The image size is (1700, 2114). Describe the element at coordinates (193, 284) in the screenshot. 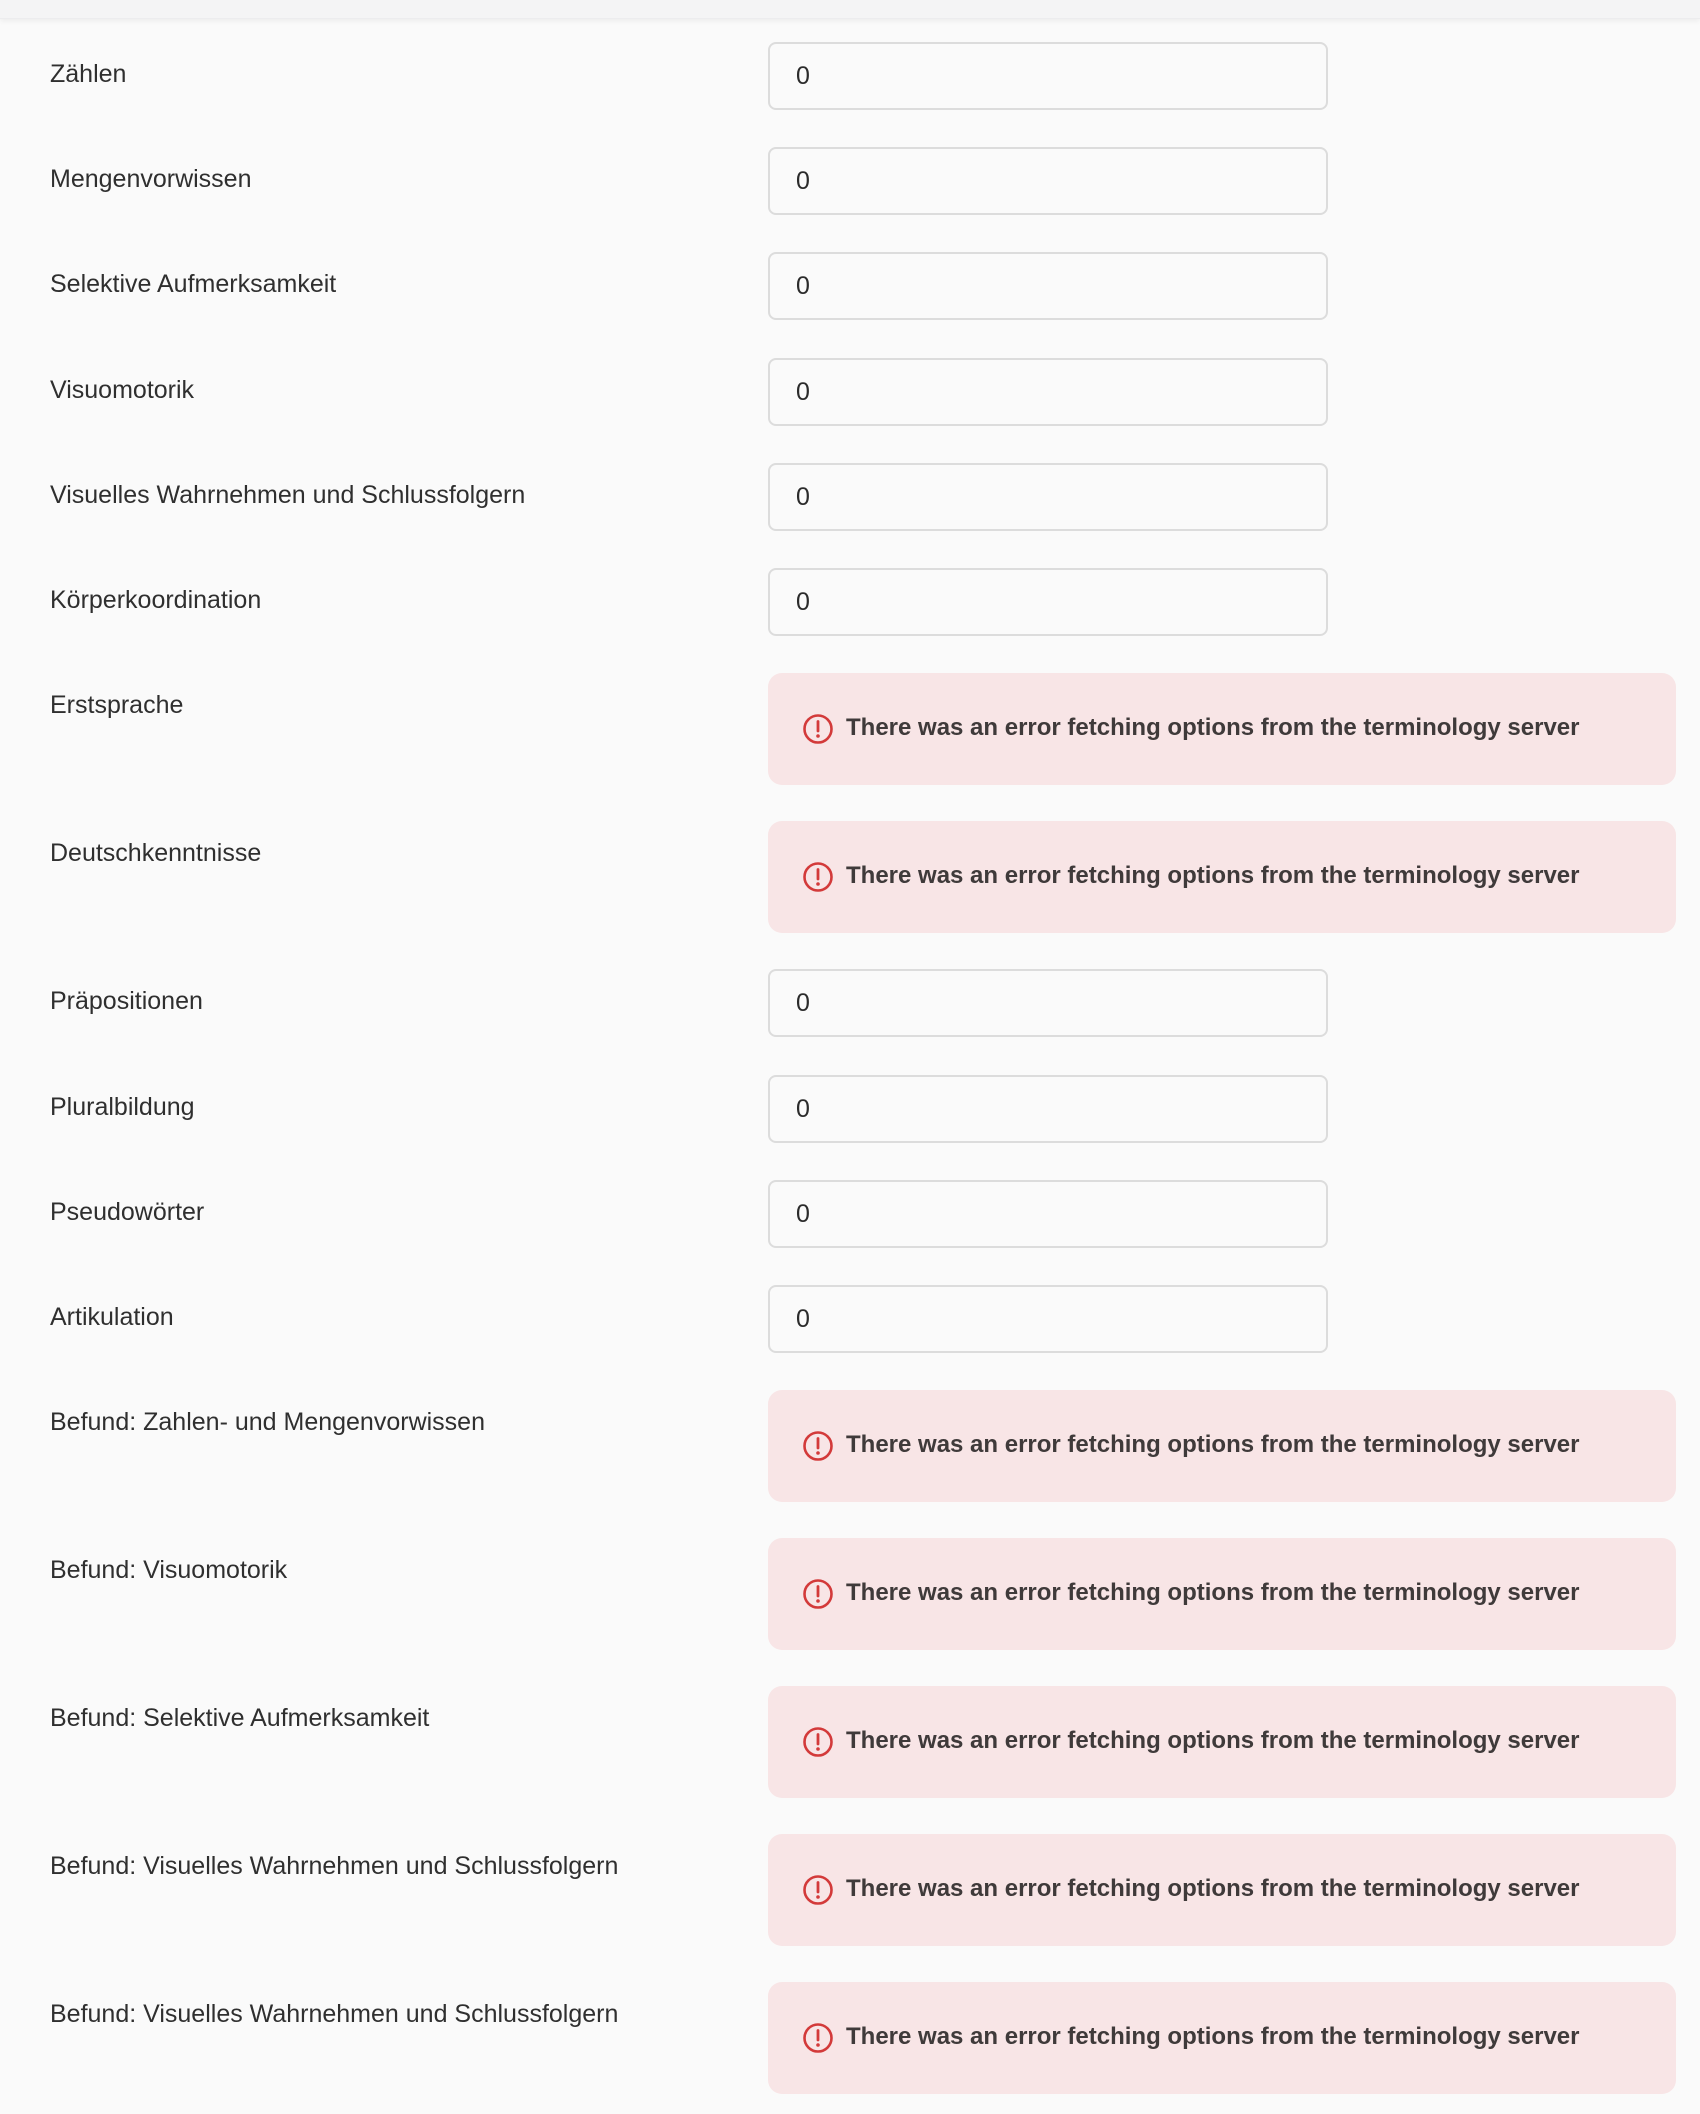

I see `field-label: Selektive Aufmerksamkeit` at that location.